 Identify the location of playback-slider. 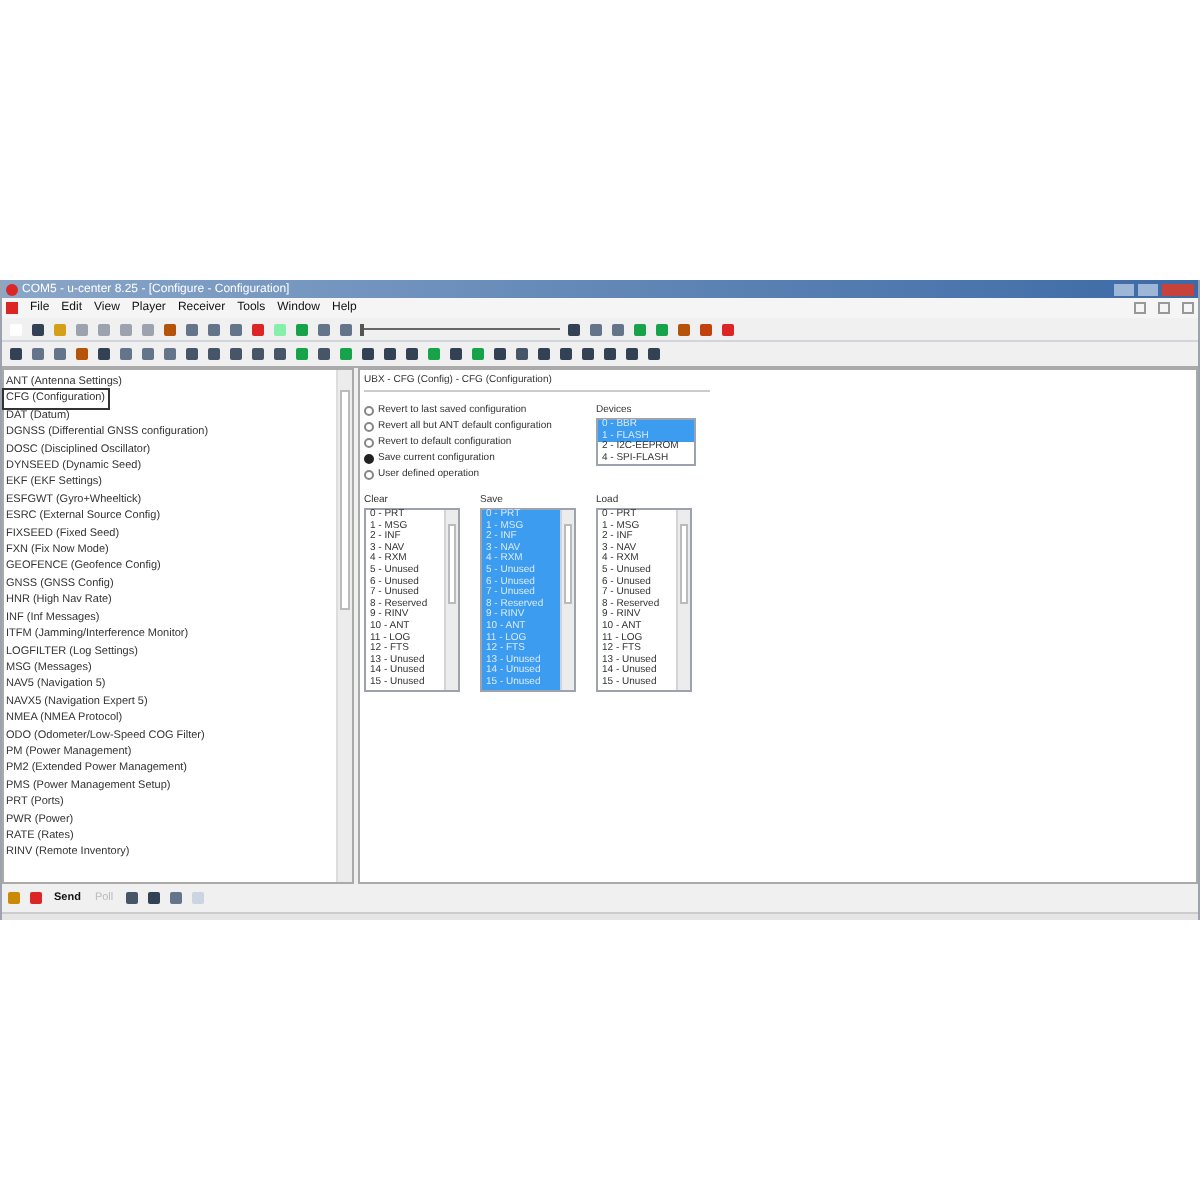
(460, 329).